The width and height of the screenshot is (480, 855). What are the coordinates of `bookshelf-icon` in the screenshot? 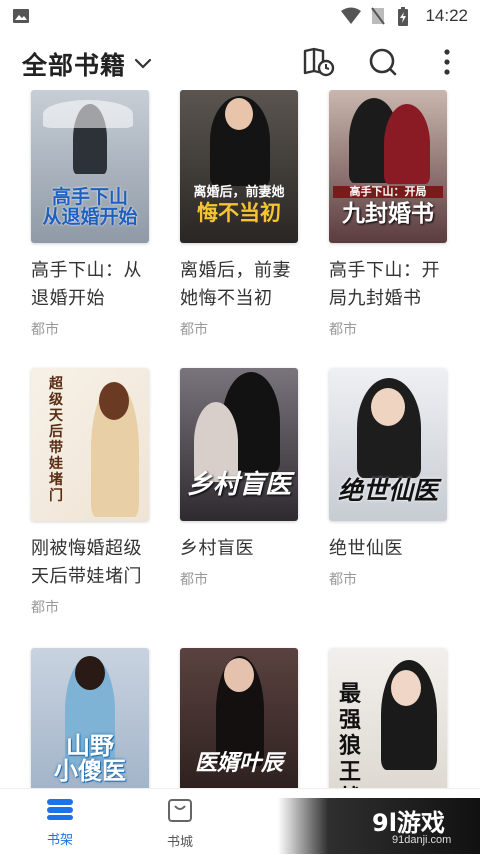 It's located at (60, 812).